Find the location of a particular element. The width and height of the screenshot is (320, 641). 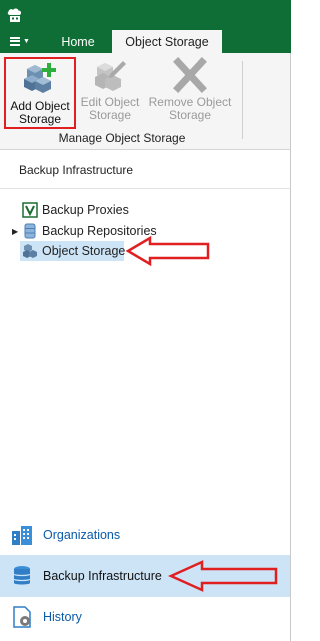

add-object-storage-label-line2: Storage is located at coordinates (40, 119).